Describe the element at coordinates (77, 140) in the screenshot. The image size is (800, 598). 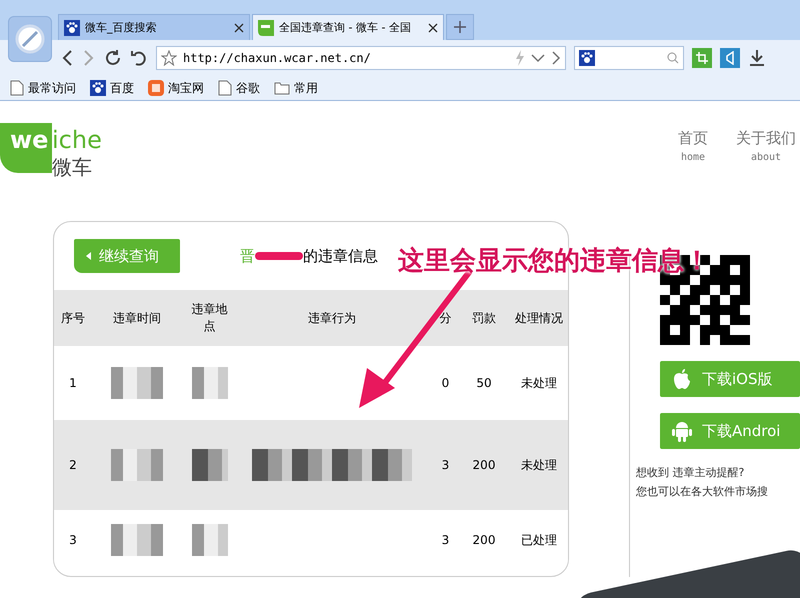
I see `logo-text: iche` at that location.